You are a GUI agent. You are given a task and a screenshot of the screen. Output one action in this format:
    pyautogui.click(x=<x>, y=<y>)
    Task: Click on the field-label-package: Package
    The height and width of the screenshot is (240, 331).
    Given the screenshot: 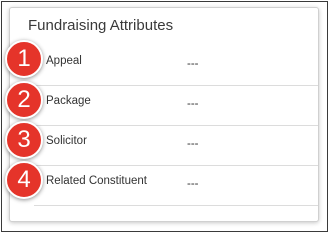 What is the action you would take?
    pyautogui.click(x=68, y=101)
    